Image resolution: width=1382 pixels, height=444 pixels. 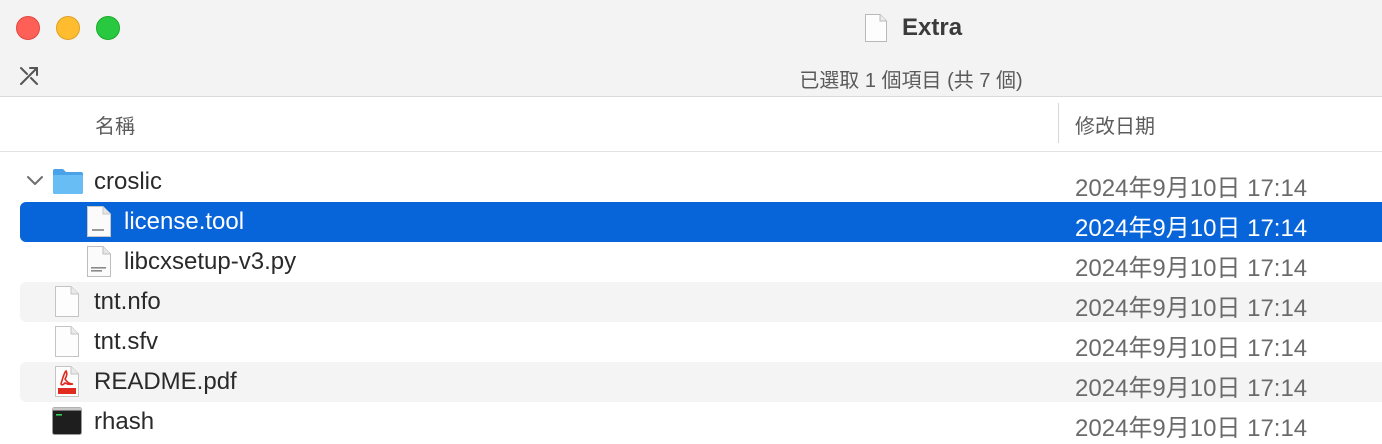 I want to click on chevron-down-icon, so click(x=35, y=181).